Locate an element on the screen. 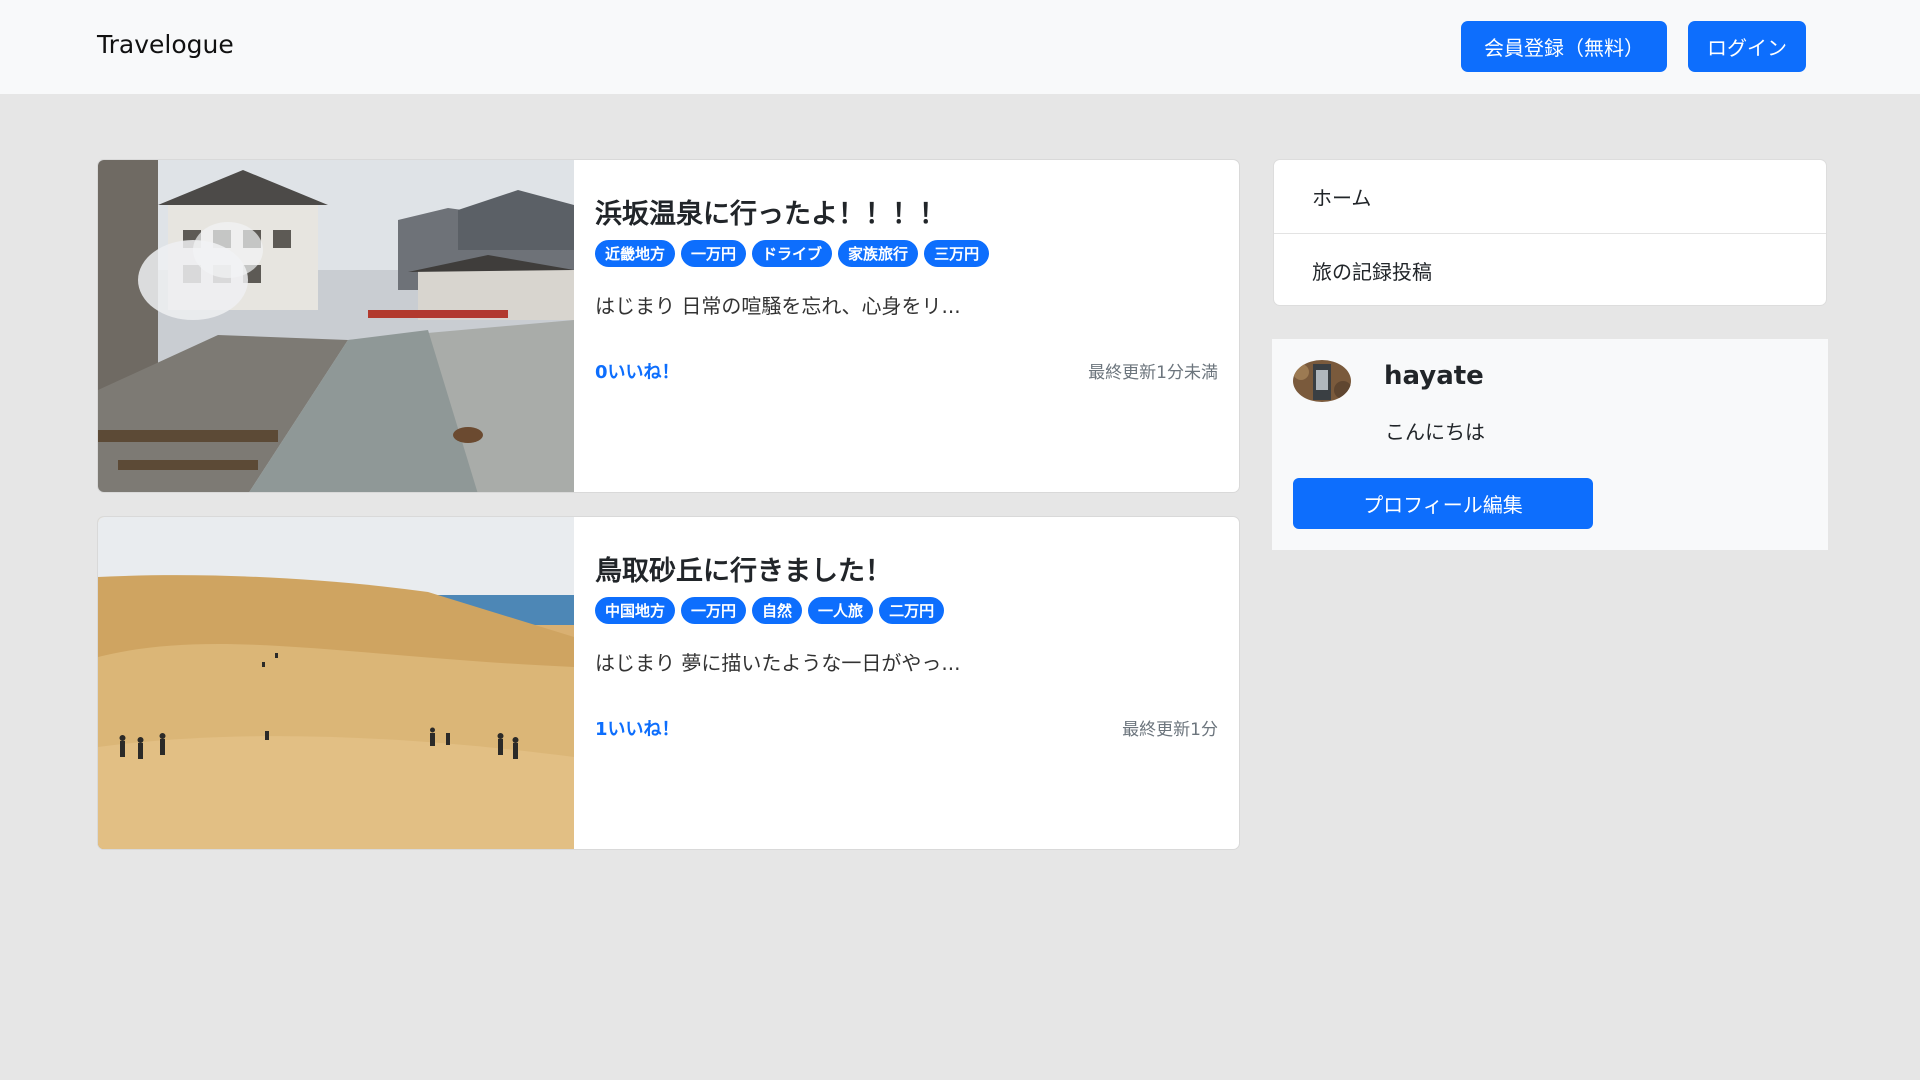 The image size is (1920, 1080). post-thumbnail-sand-dunes is located at coordinates (336, 683).